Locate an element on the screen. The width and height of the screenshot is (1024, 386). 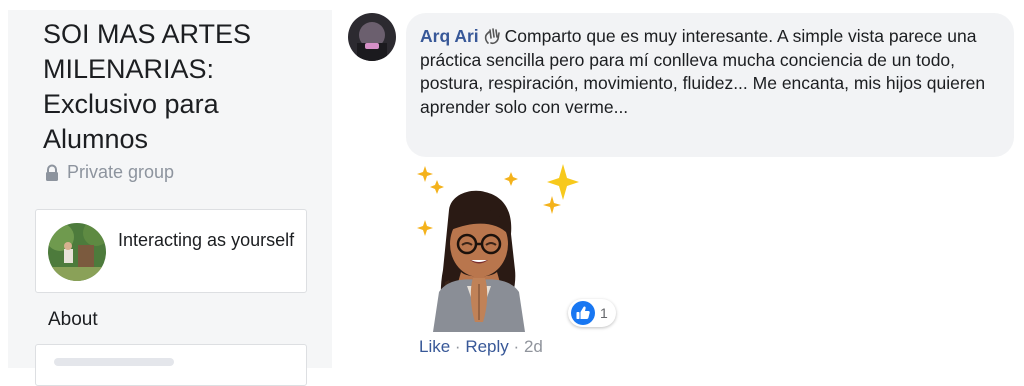
reply-link: Reply is located at coordinates (486, 346).